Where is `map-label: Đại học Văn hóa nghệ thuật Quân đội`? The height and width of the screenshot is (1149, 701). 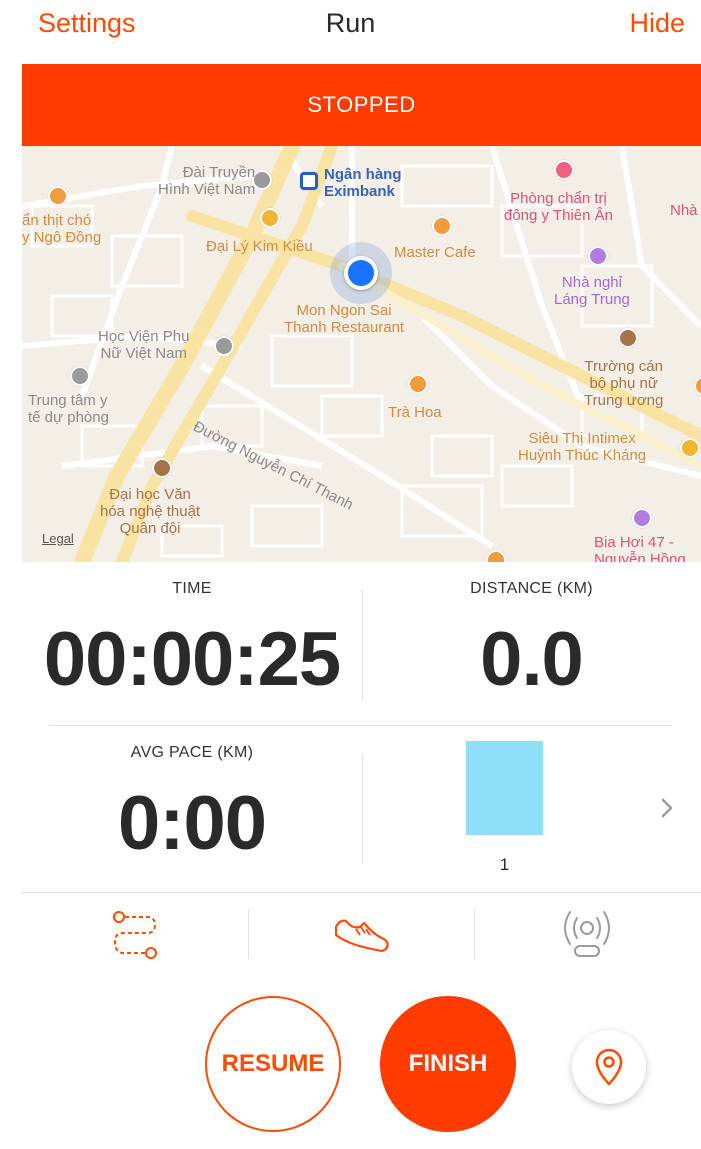
map-label: Đại học Văn hóa nghệ thuật Quân đội is located at coordinates (150, 511).